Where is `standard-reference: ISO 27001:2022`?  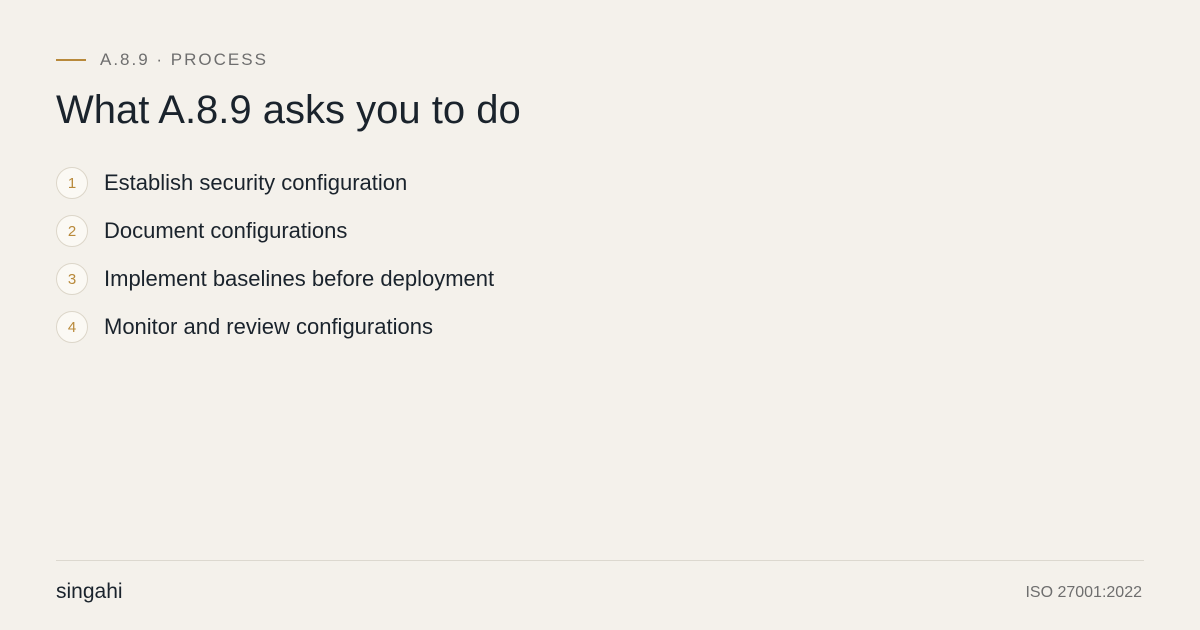 standard-reference: ISO 27001:2022 is located at coordinates (1083, 592).